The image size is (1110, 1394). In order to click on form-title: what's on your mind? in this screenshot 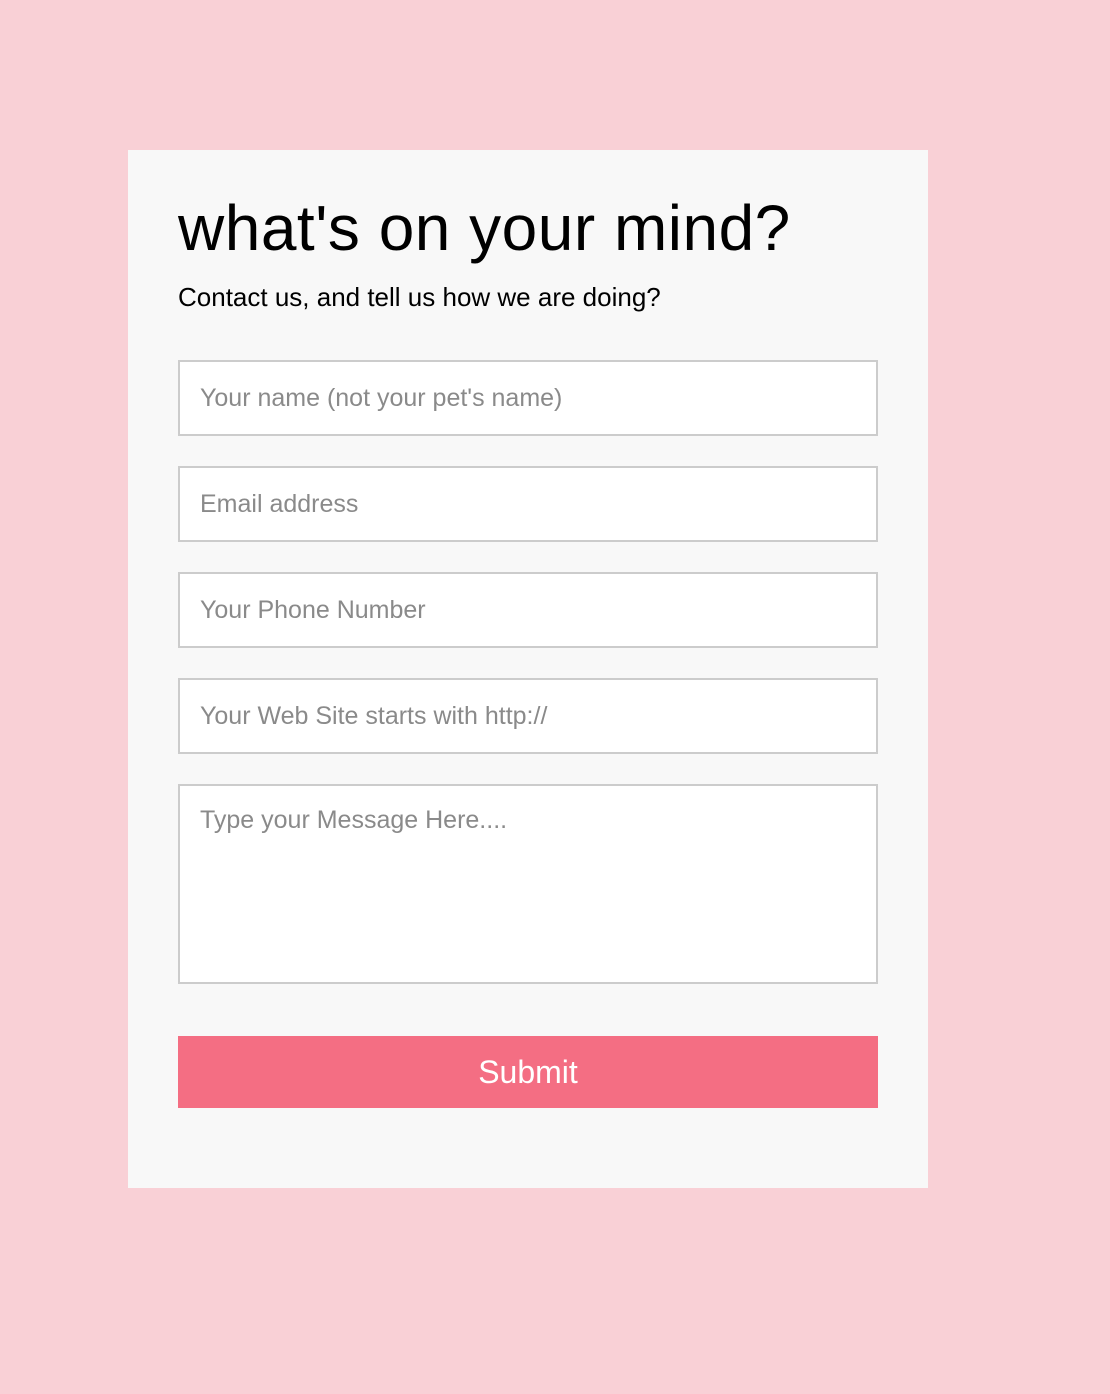, I will do `click(484, 228)`.